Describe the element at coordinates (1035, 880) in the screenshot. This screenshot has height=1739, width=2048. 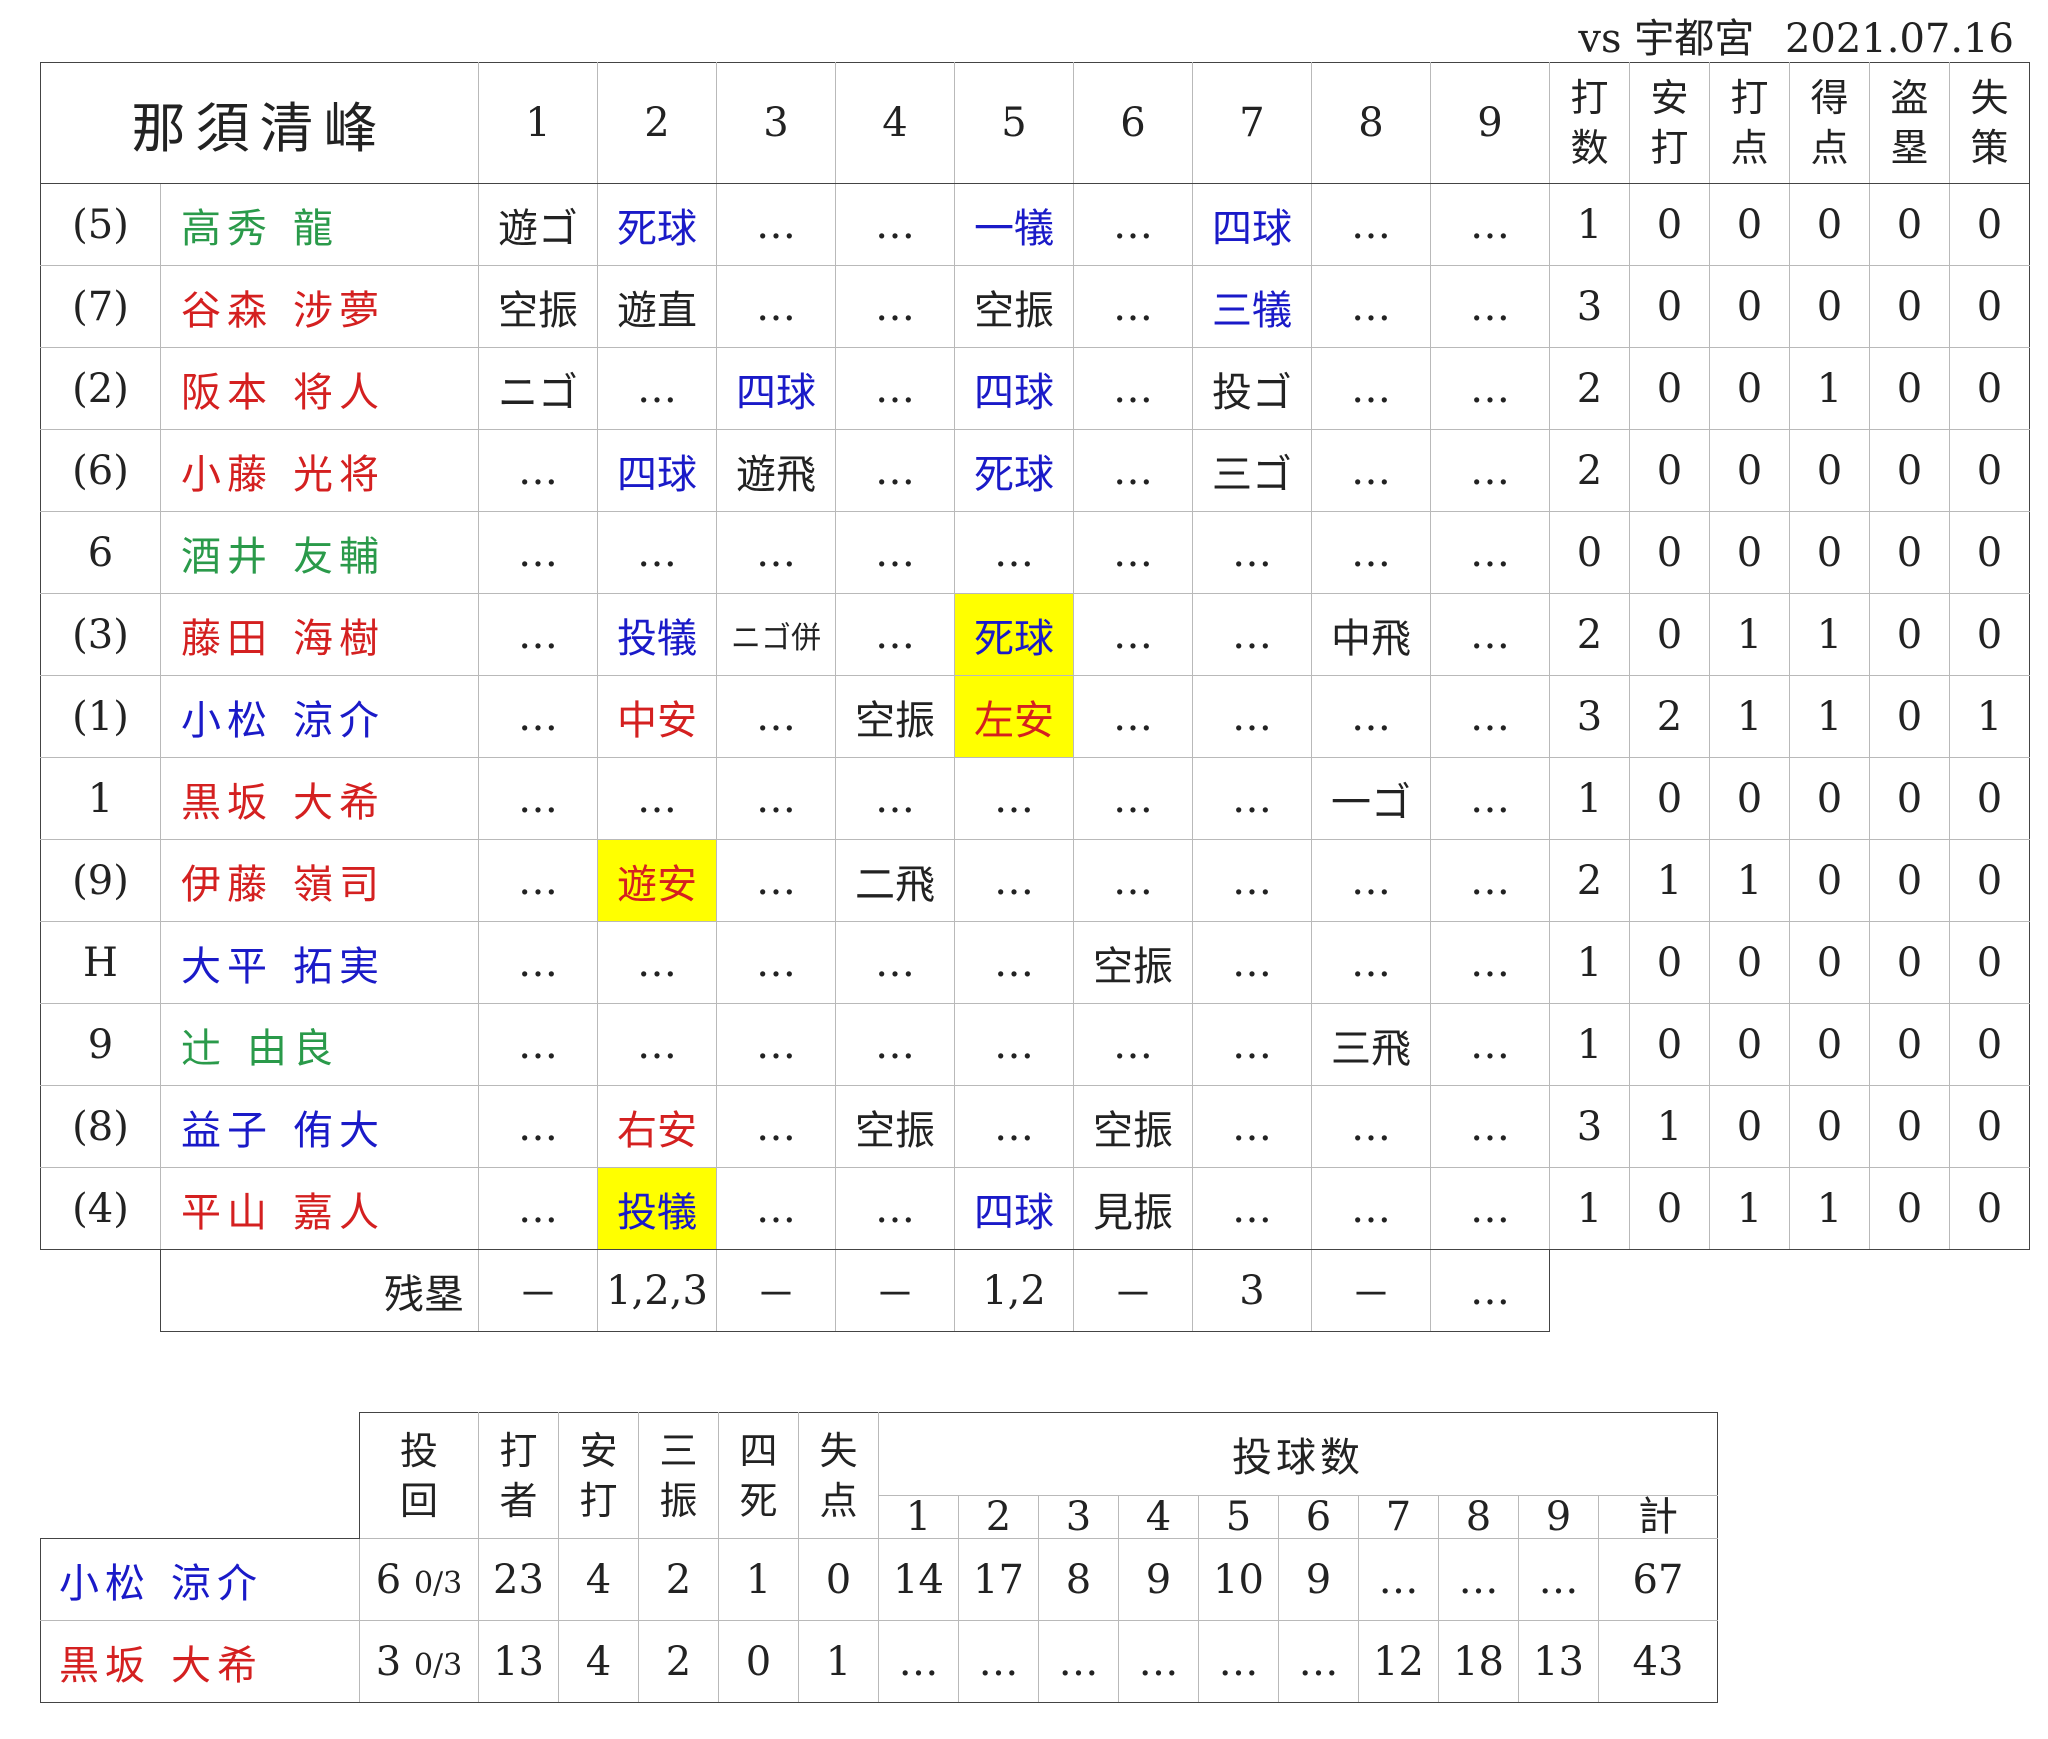
I see `batter-row: (9) 伊藤 嶺司… 遊安… 二飛…………… 2 1 1 0 0 0` at that location.